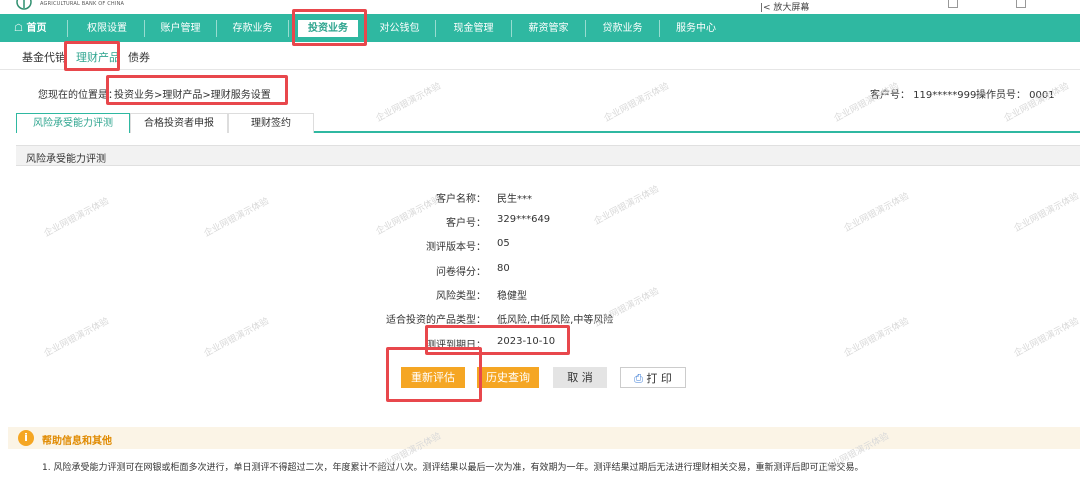  What do you see at coordinates (474, 28) in the screenshot?
I see `nav-item-cash-management: 现金管理` at bounding box center [474, 28].